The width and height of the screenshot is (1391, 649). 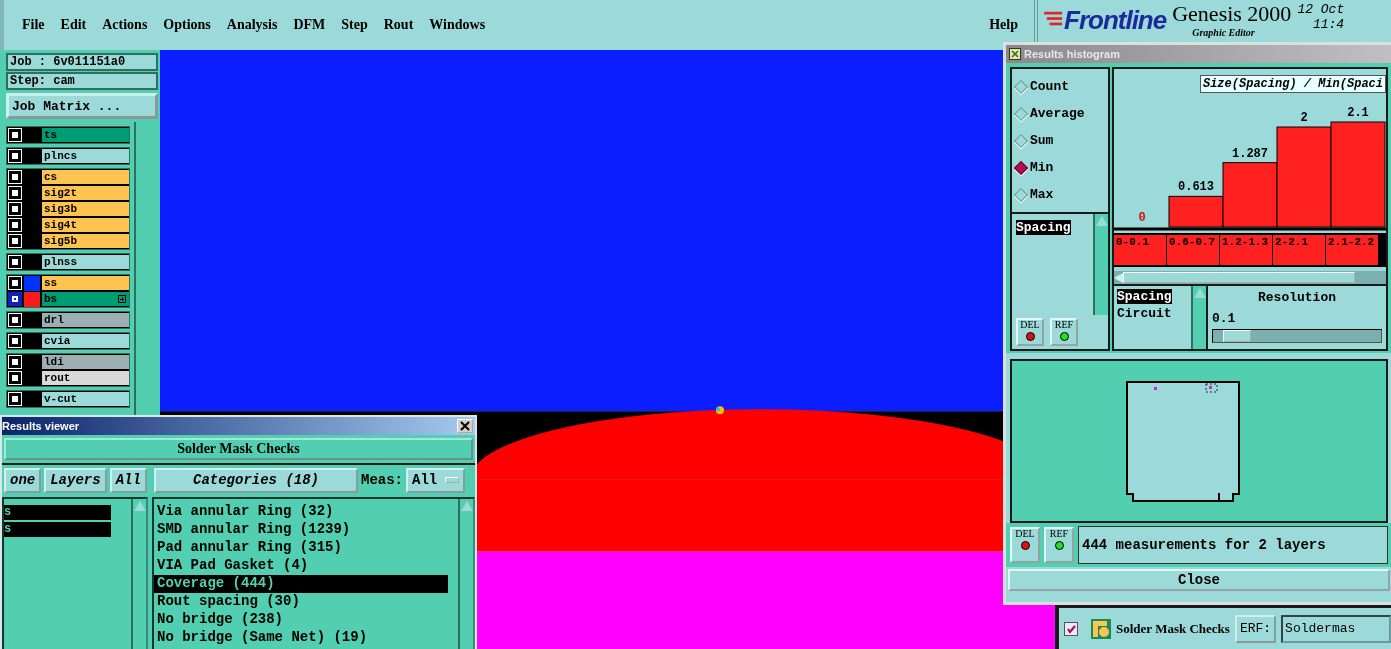 I want to click on product-name: Genesis 2000, so click(x=1232, y=14).